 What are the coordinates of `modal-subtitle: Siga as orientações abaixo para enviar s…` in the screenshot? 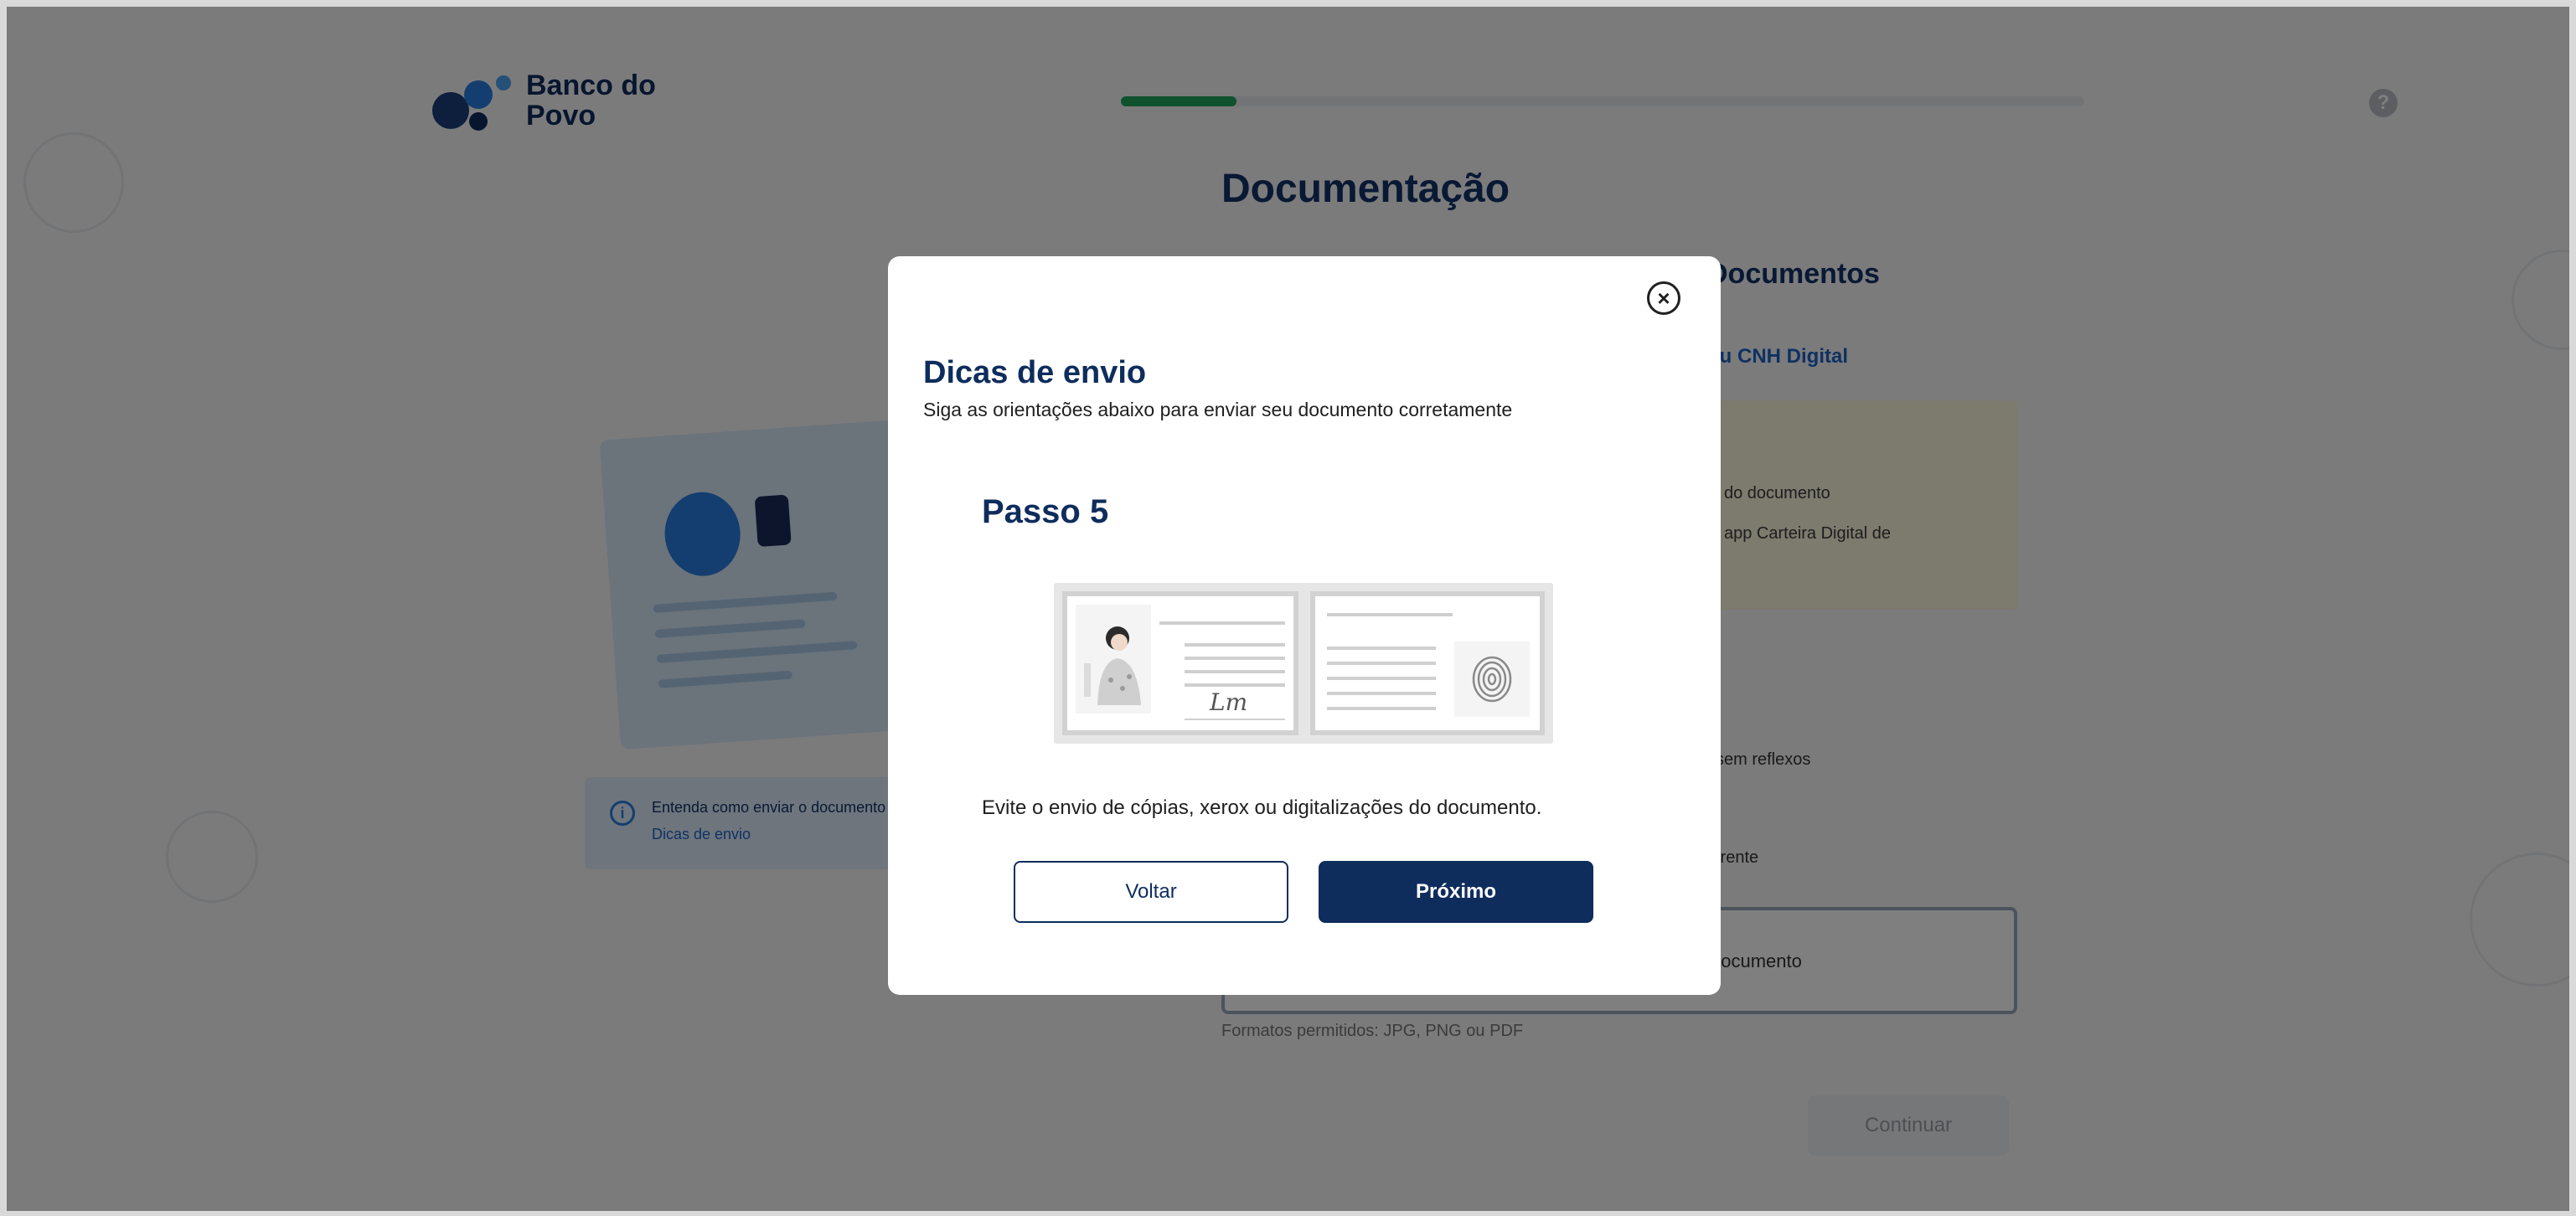 It's located at (1218, 409).